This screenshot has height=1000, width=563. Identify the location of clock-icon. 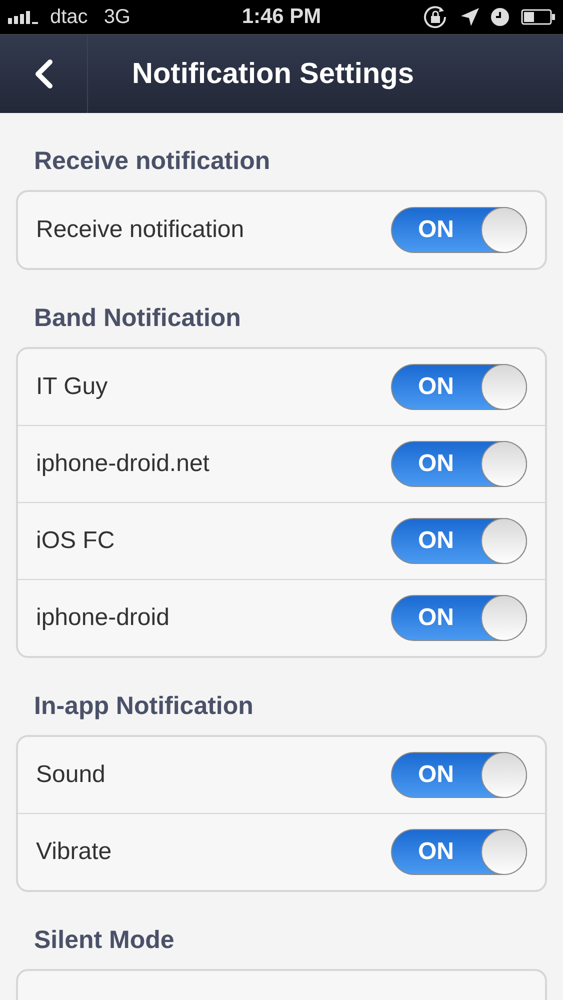
(500, 17).